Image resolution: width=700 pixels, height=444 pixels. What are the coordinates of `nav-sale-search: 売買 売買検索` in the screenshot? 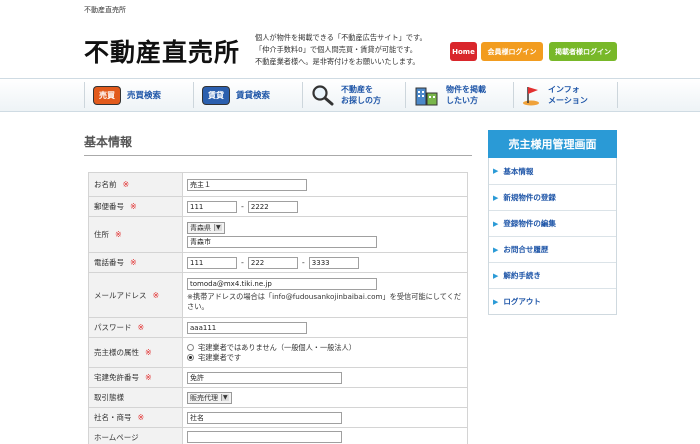 It's located at (127, 95).